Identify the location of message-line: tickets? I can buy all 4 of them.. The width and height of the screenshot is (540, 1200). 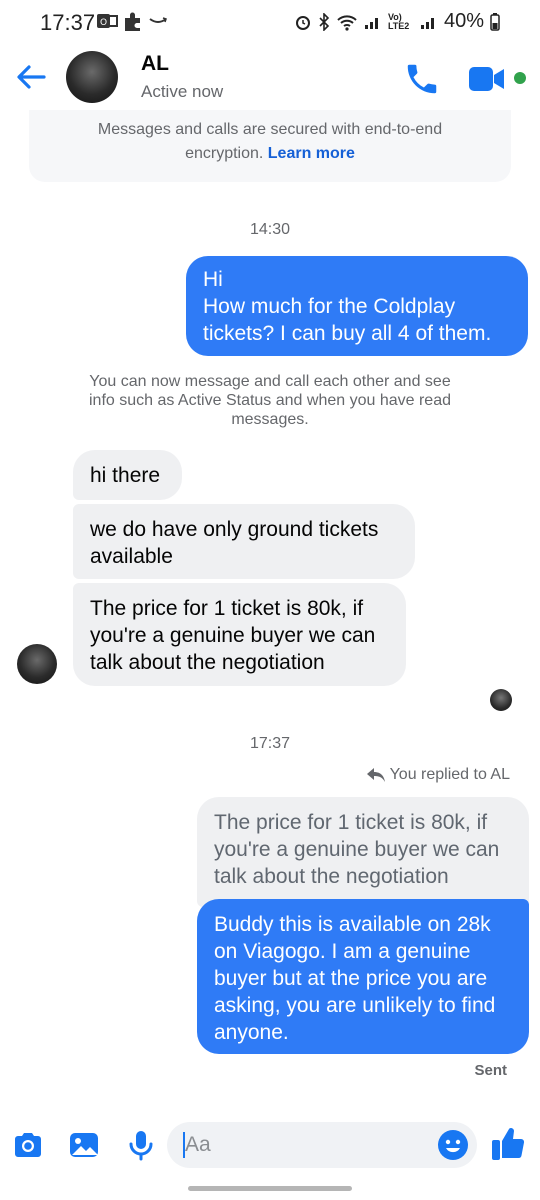
(347, 333).